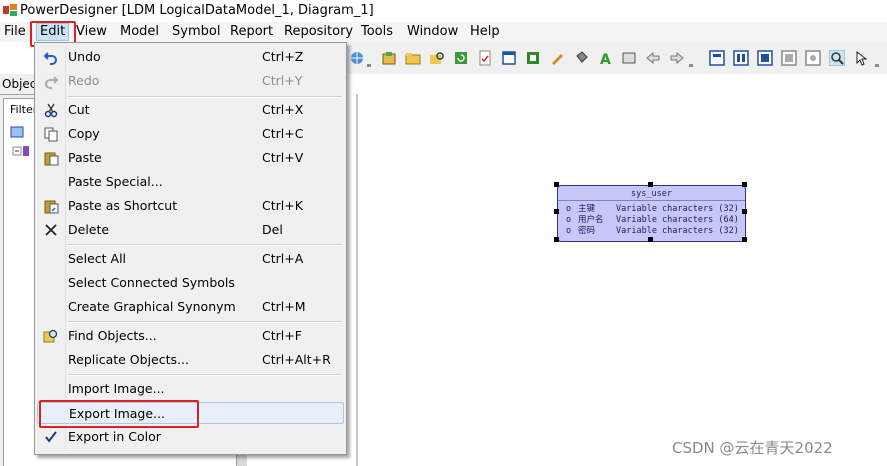 Image resolution: width=887 pixels, height=466 pixels. I want to click on menu-symbol: Symbol, so click(196, 31).